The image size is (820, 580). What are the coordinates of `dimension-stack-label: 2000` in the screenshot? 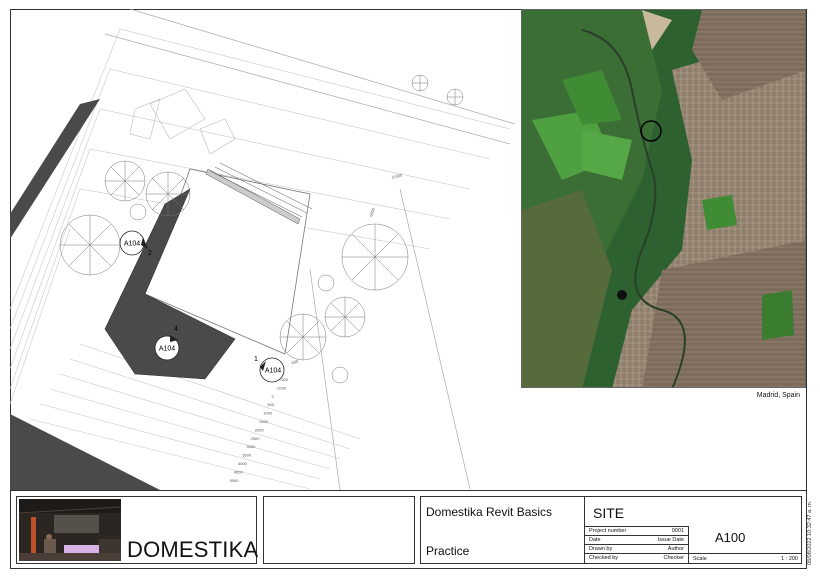 It's located at (260, 429).